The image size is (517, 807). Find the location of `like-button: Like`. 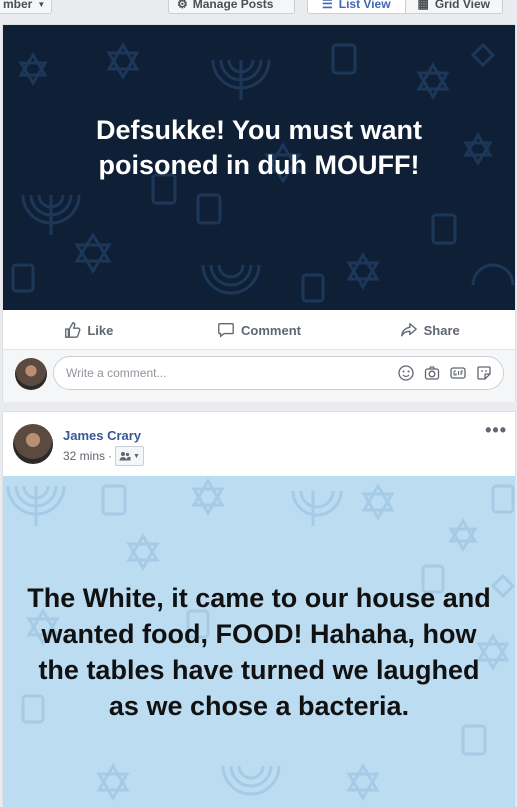

like-button: Like is located at coordinates (88, 330).